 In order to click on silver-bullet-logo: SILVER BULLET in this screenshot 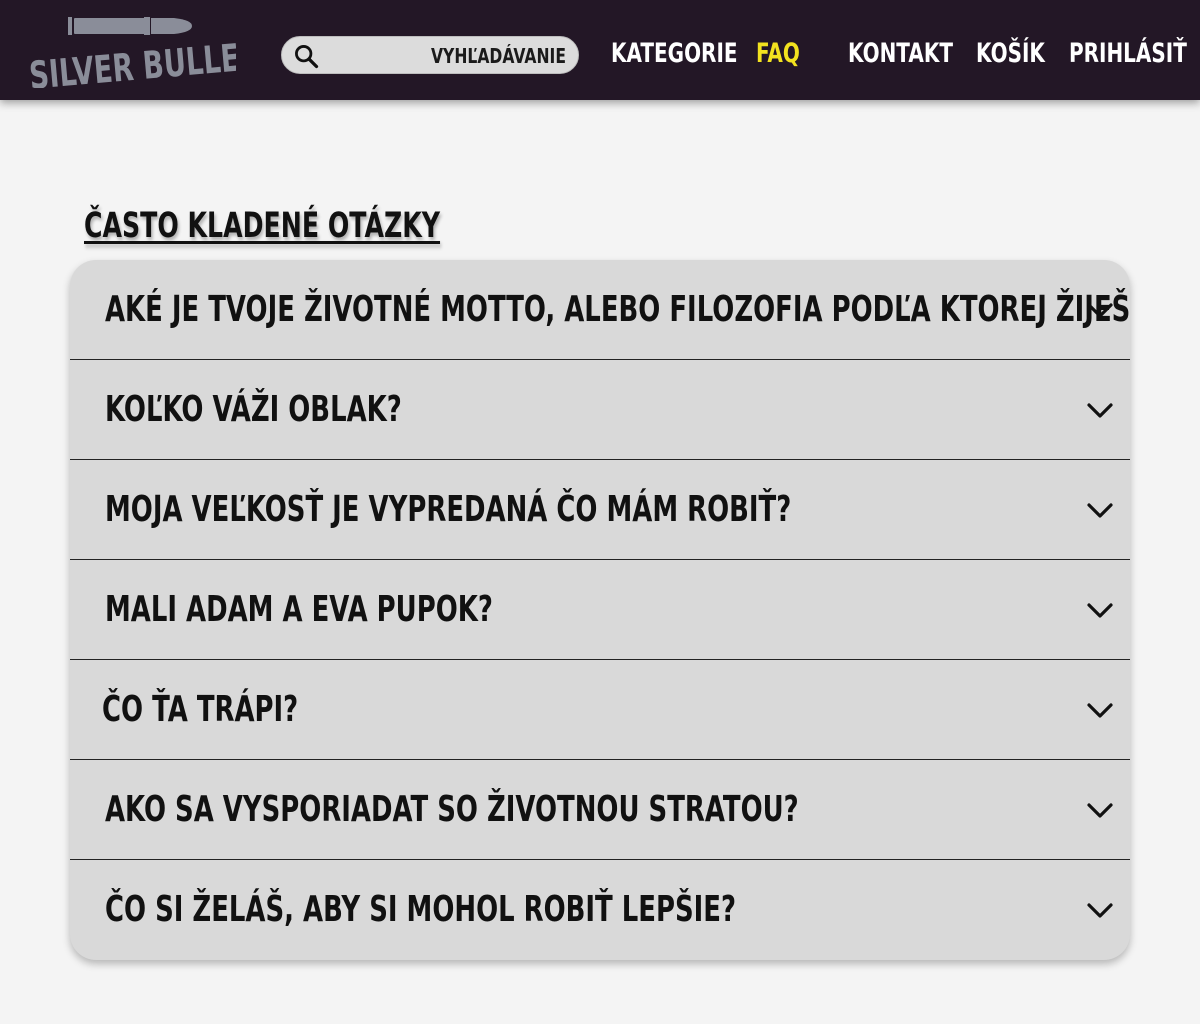, I will do `click(131, 51)`.